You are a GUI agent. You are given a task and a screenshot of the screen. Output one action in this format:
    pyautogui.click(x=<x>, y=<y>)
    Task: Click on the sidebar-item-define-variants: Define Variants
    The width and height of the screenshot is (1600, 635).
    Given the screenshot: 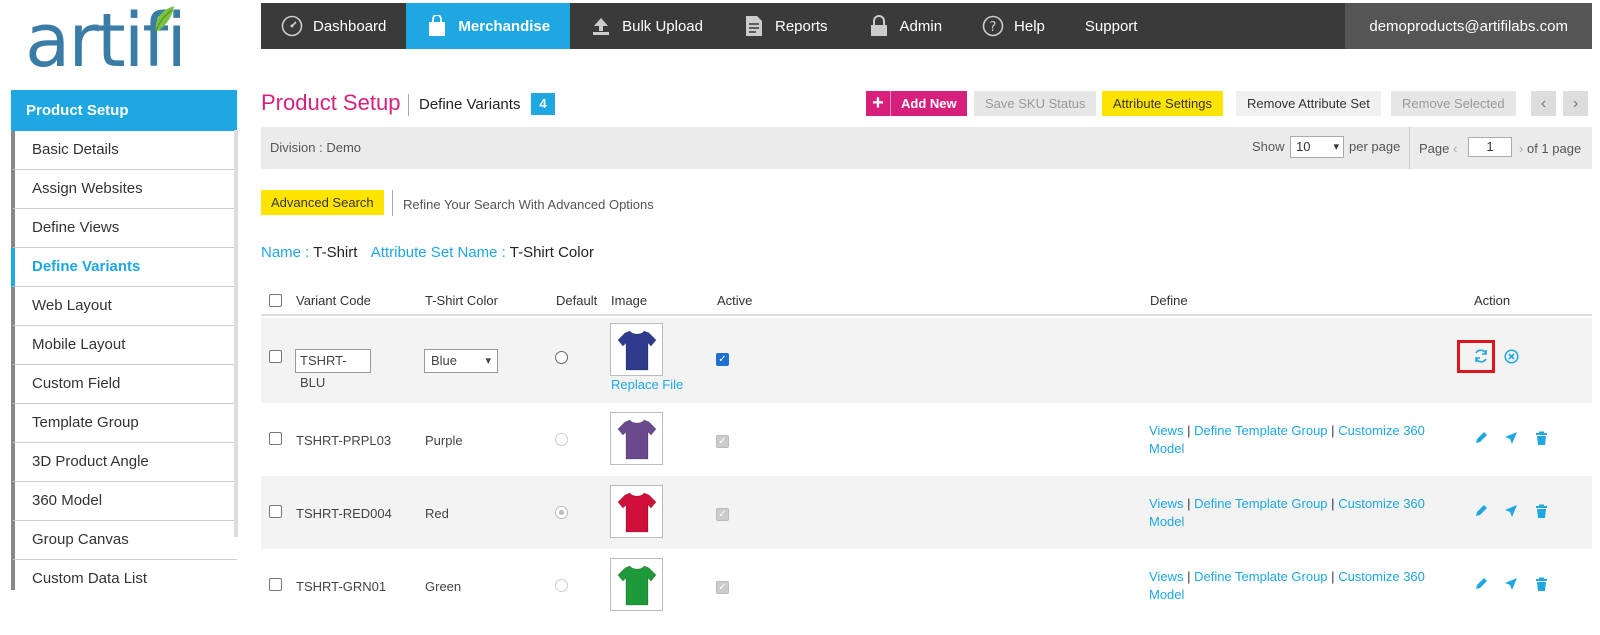 What is the action you would take?
    pyautogui.click(x=124, y=267)
    